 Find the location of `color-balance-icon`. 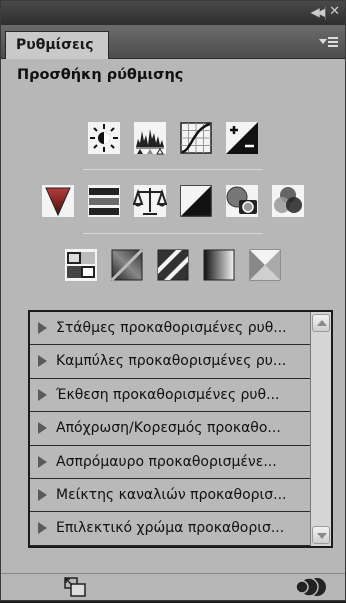

color-balance-icon is located at coordinates (150, 201).